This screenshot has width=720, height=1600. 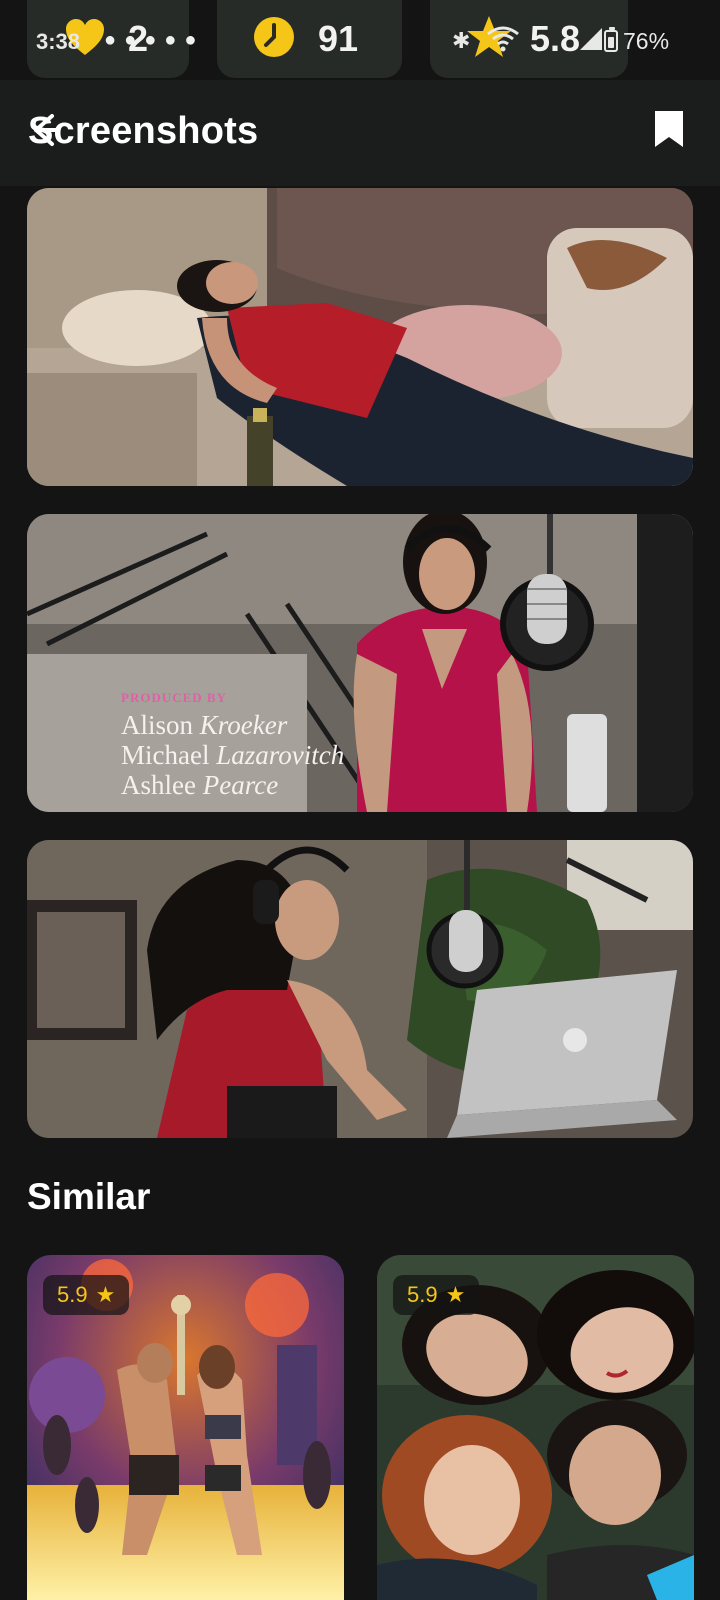 What do you see at coordinates (503, 39) in the screenshot?
I see `wifi-icon` at bounding box center [503, 39].